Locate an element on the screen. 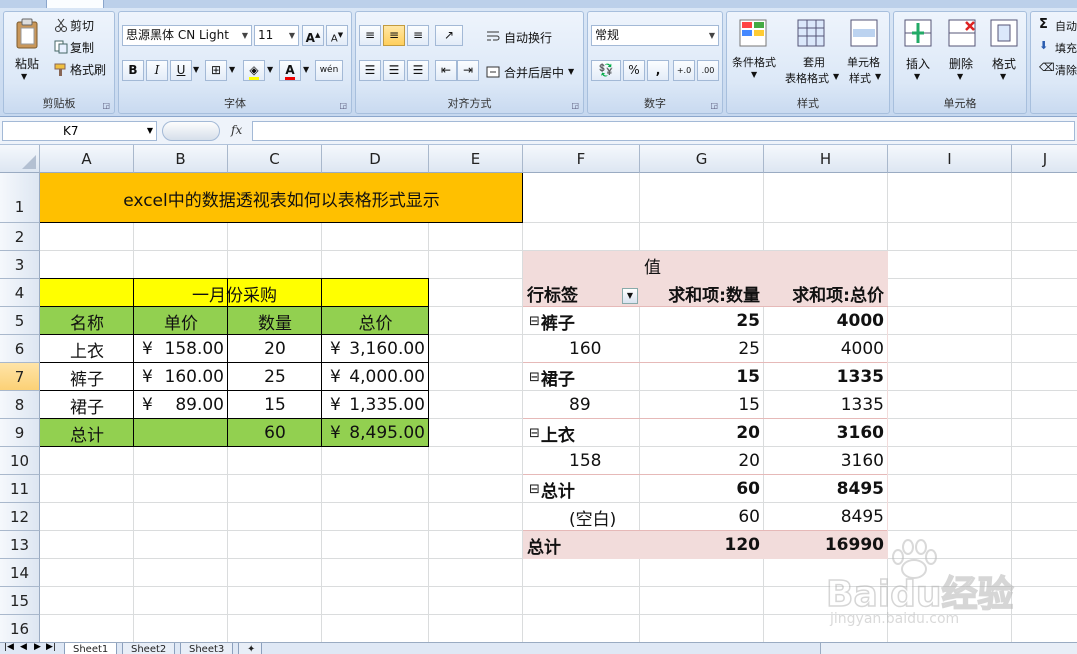 This screenshot has width=1077, height=654. row-header-4: 4 is located at coordinates (20, 293).